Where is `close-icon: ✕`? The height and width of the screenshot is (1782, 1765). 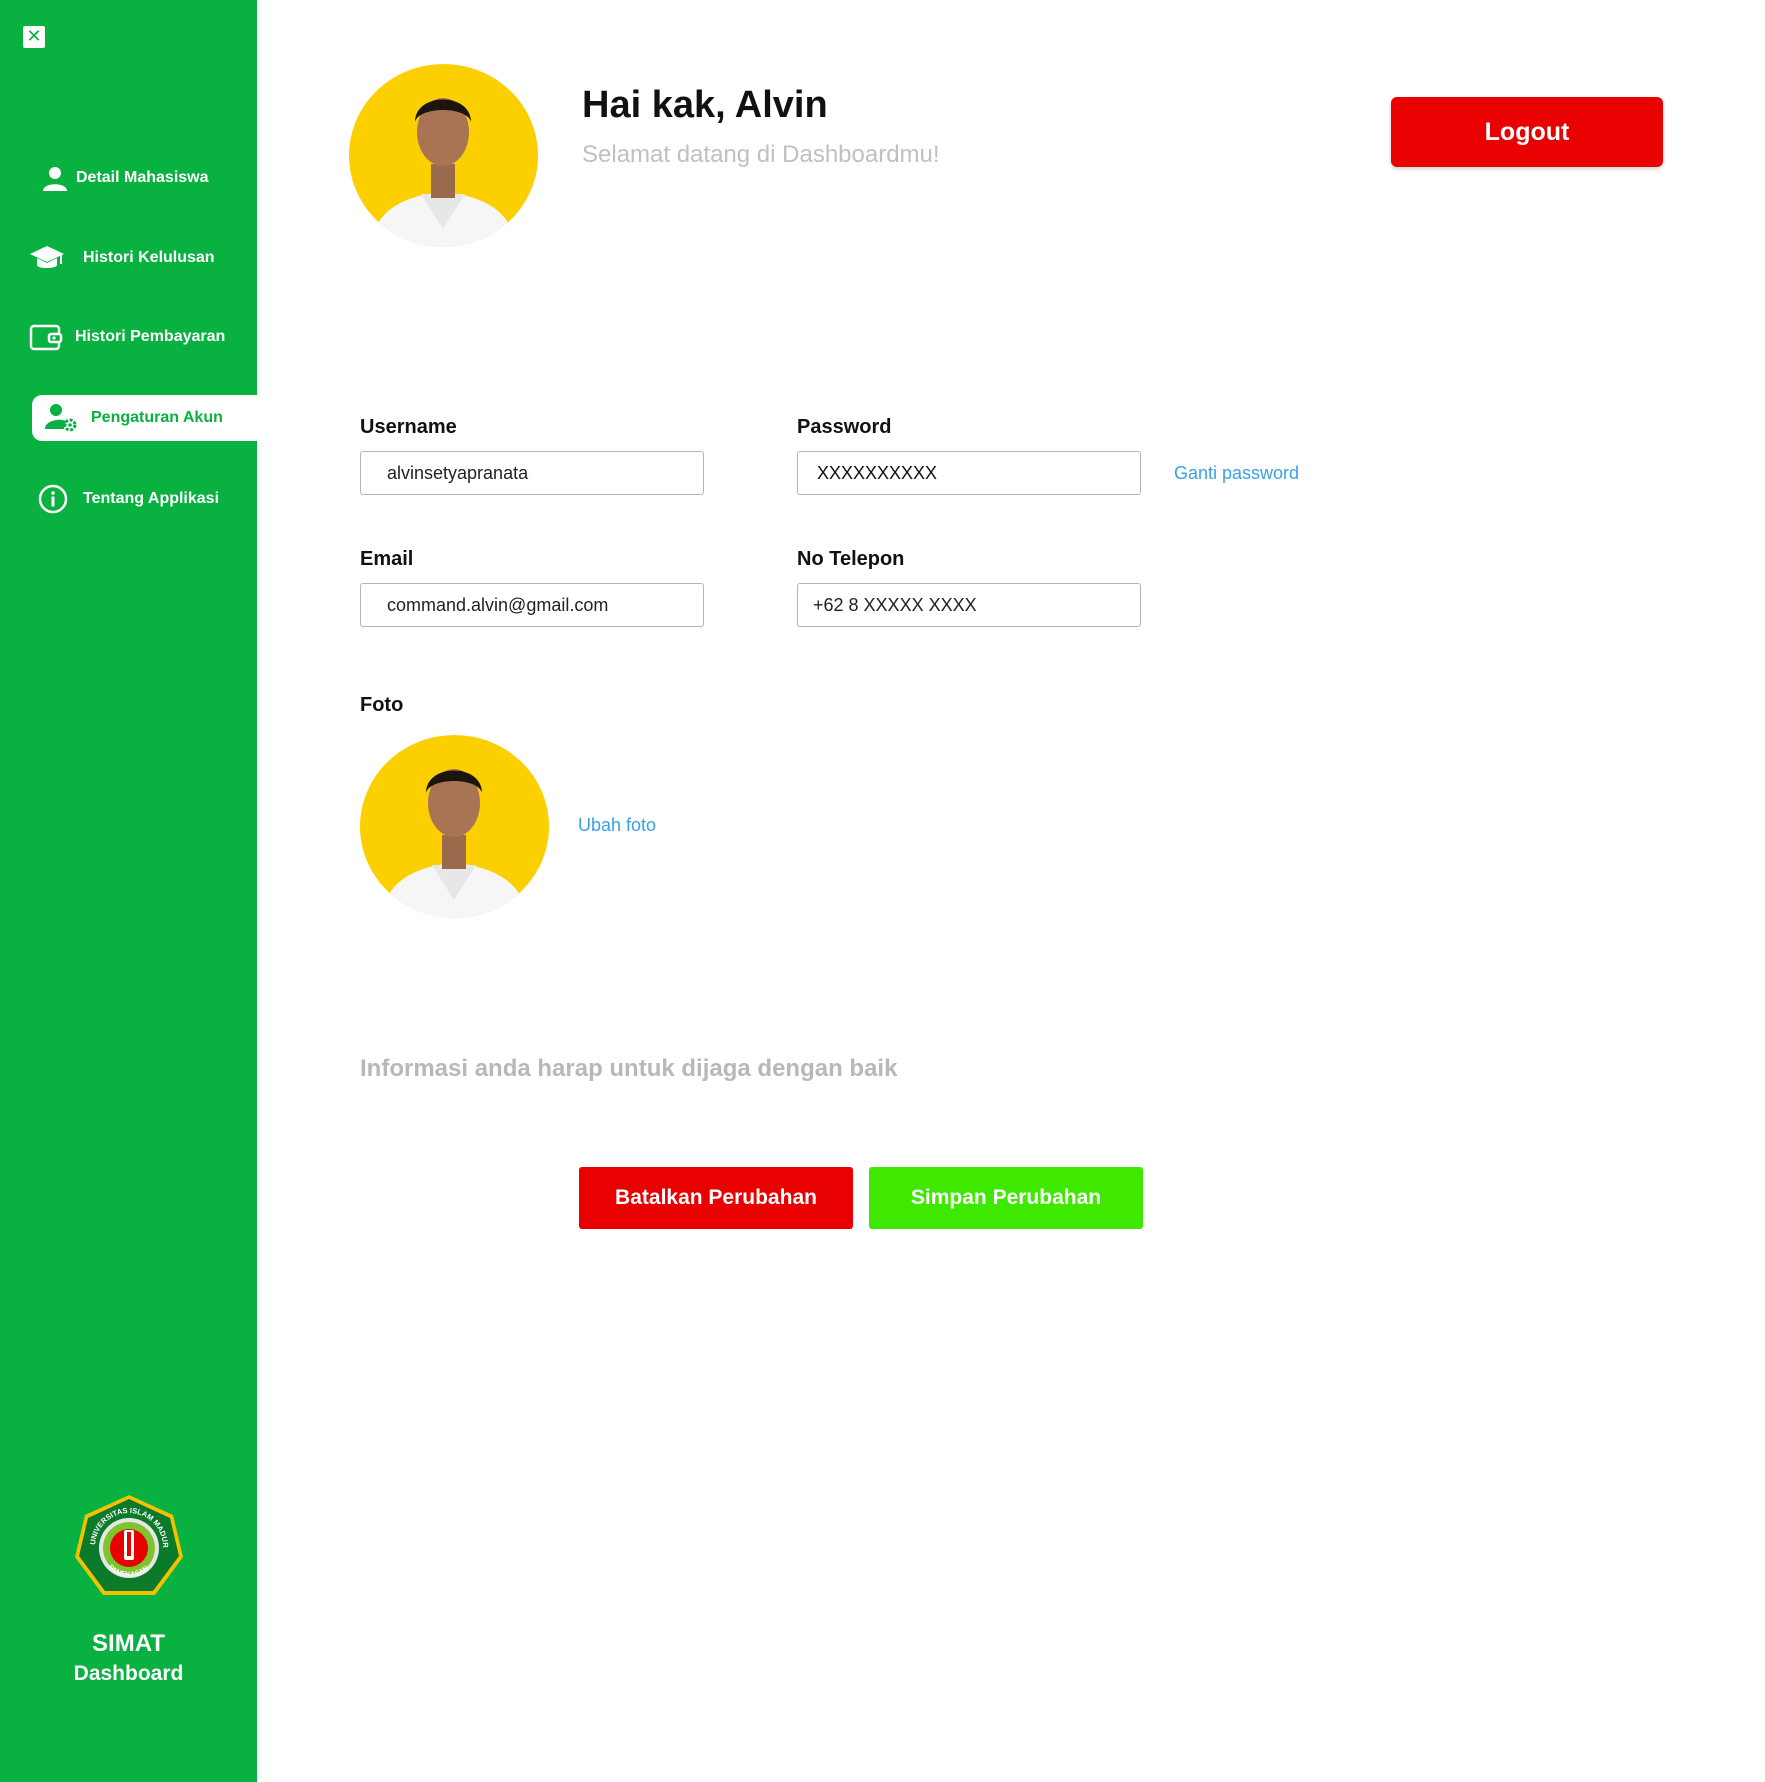
close-icon: ✕ is located at coordinates (34, 37).